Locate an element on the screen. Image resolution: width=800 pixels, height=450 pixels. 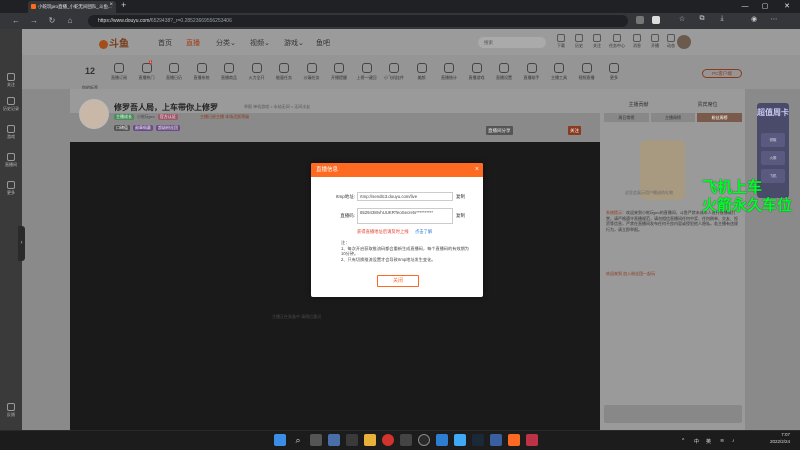
douyu-logo: 斗鱼 is located at coordinates (114, 42).